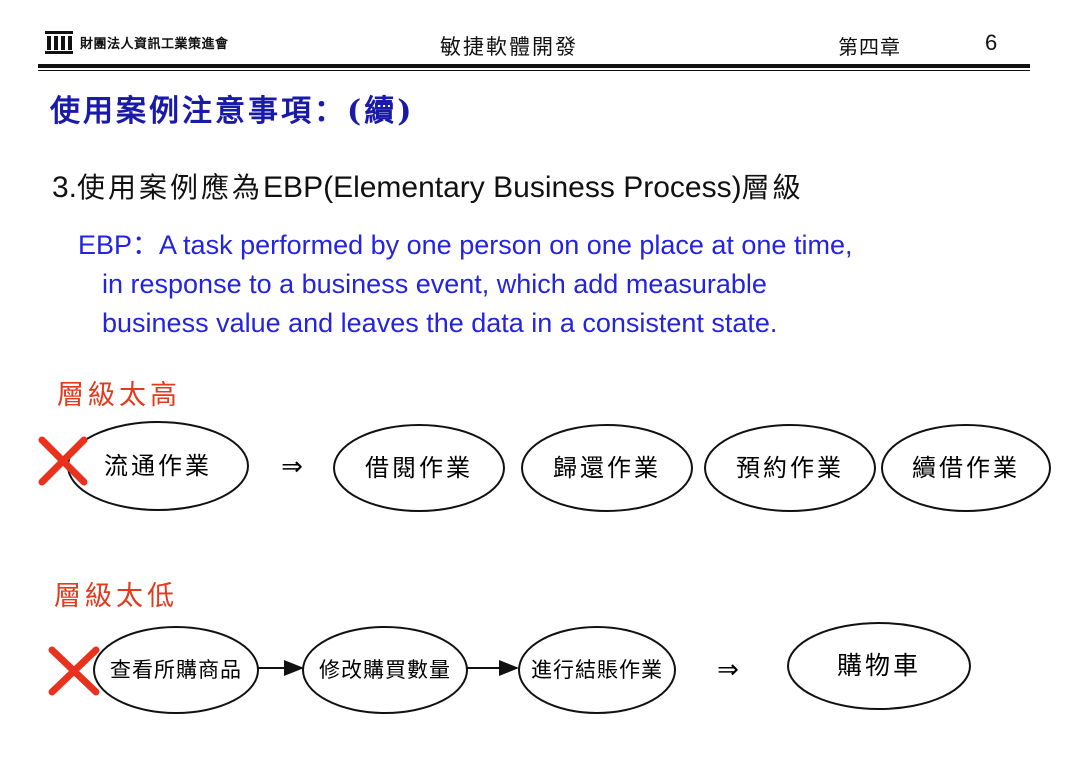 The height and width of the screenshot is (760, 1067). I want to click on step-text: 修改購買數量, so click(385, 670).